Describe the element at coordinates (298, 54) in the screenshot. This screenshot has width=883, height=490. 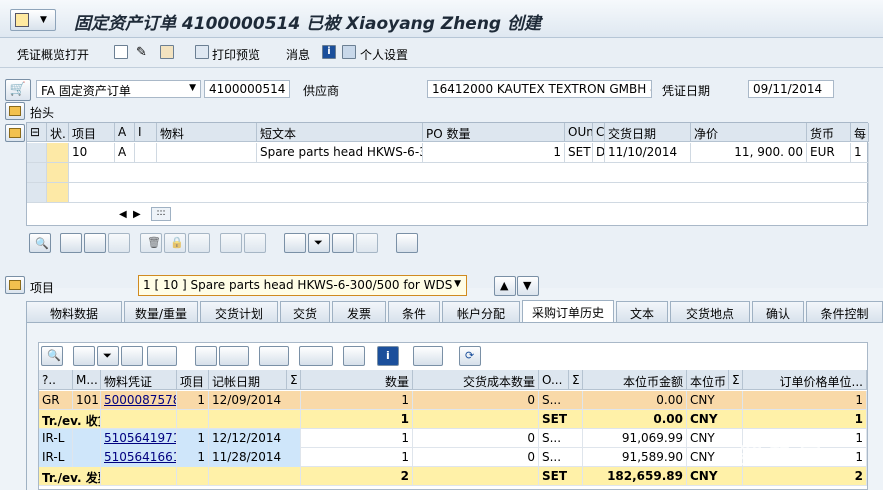
I see `messages-button: 消息` at that location.